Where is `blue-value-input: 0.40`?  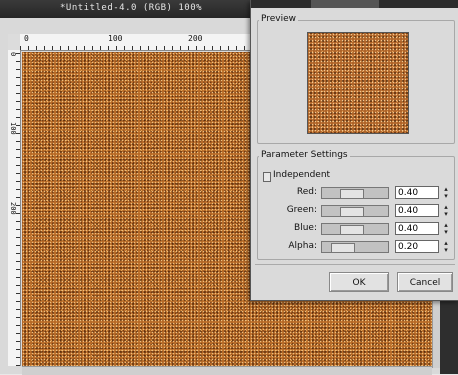 blue-value-input: 0.40 is located at coordinates (417, 228).